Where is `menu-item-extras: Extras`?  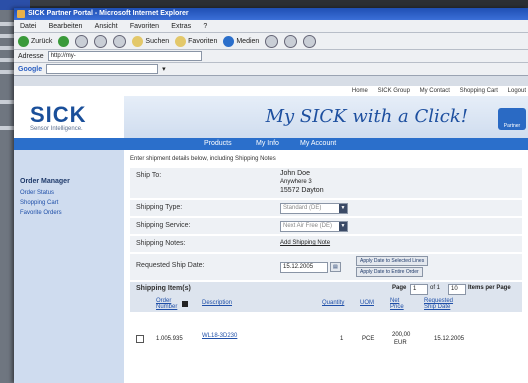 menu-item-extras: Extras is located at coordinates (181, 26).